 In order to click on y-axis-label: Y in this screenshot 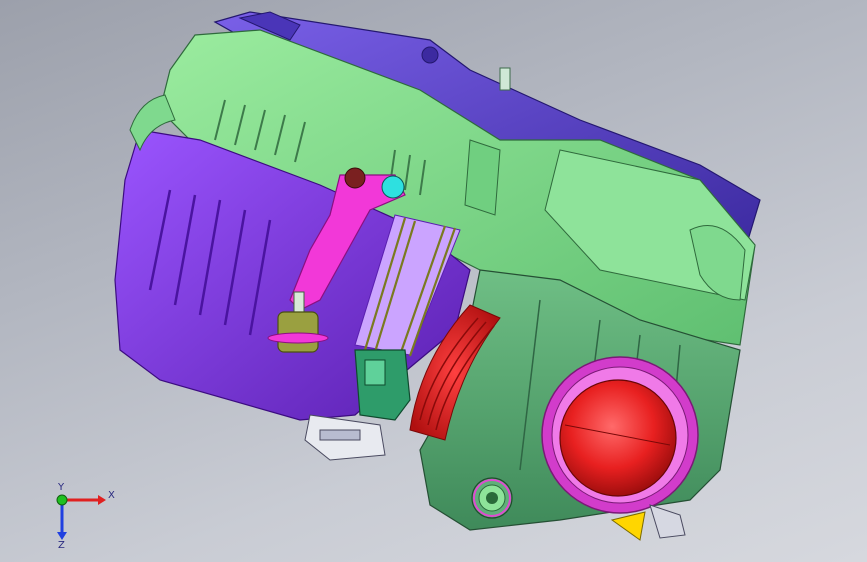, I will do `click(61, 487)`.